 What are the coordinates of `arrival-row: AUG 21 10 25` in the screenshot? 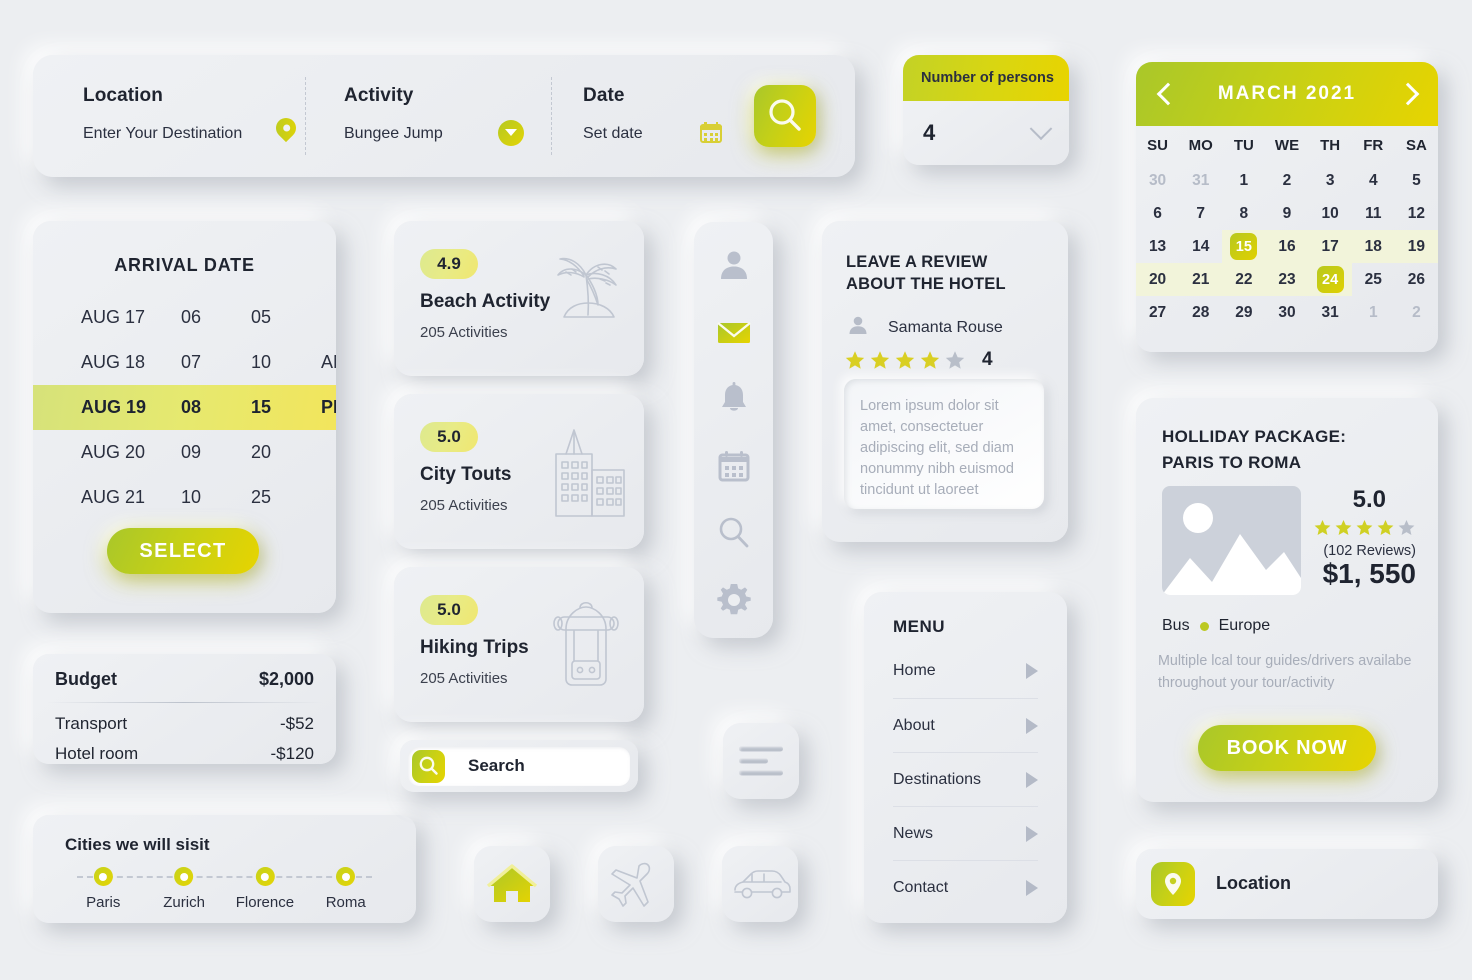 It's located at (184, 497).